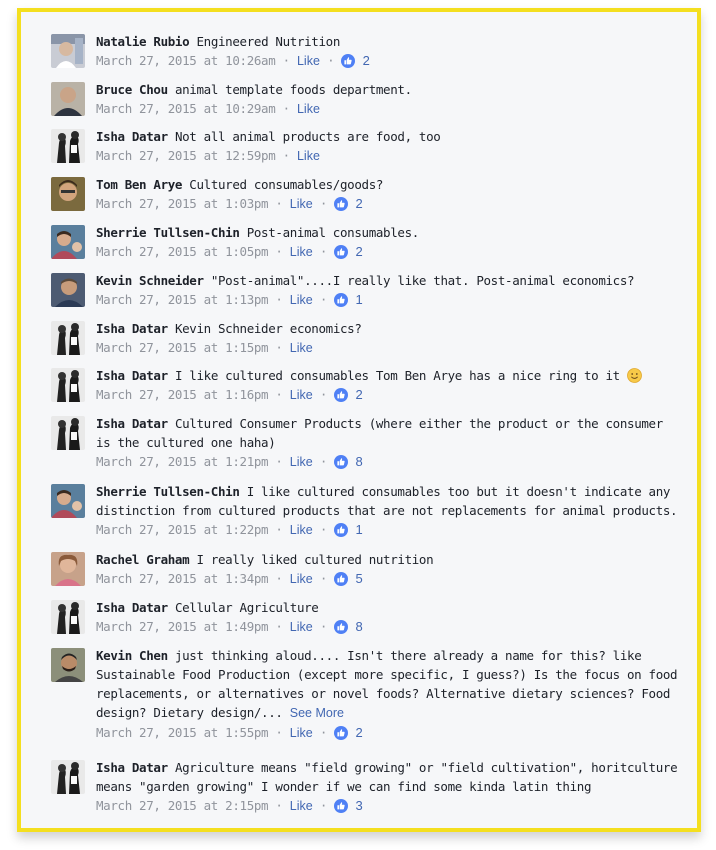  What do you see at coordinates (186, 108) in the screenshot?
I see `comment-timestamp: March 27, 2015 at 10:29am` at bounding box center [186, 108].